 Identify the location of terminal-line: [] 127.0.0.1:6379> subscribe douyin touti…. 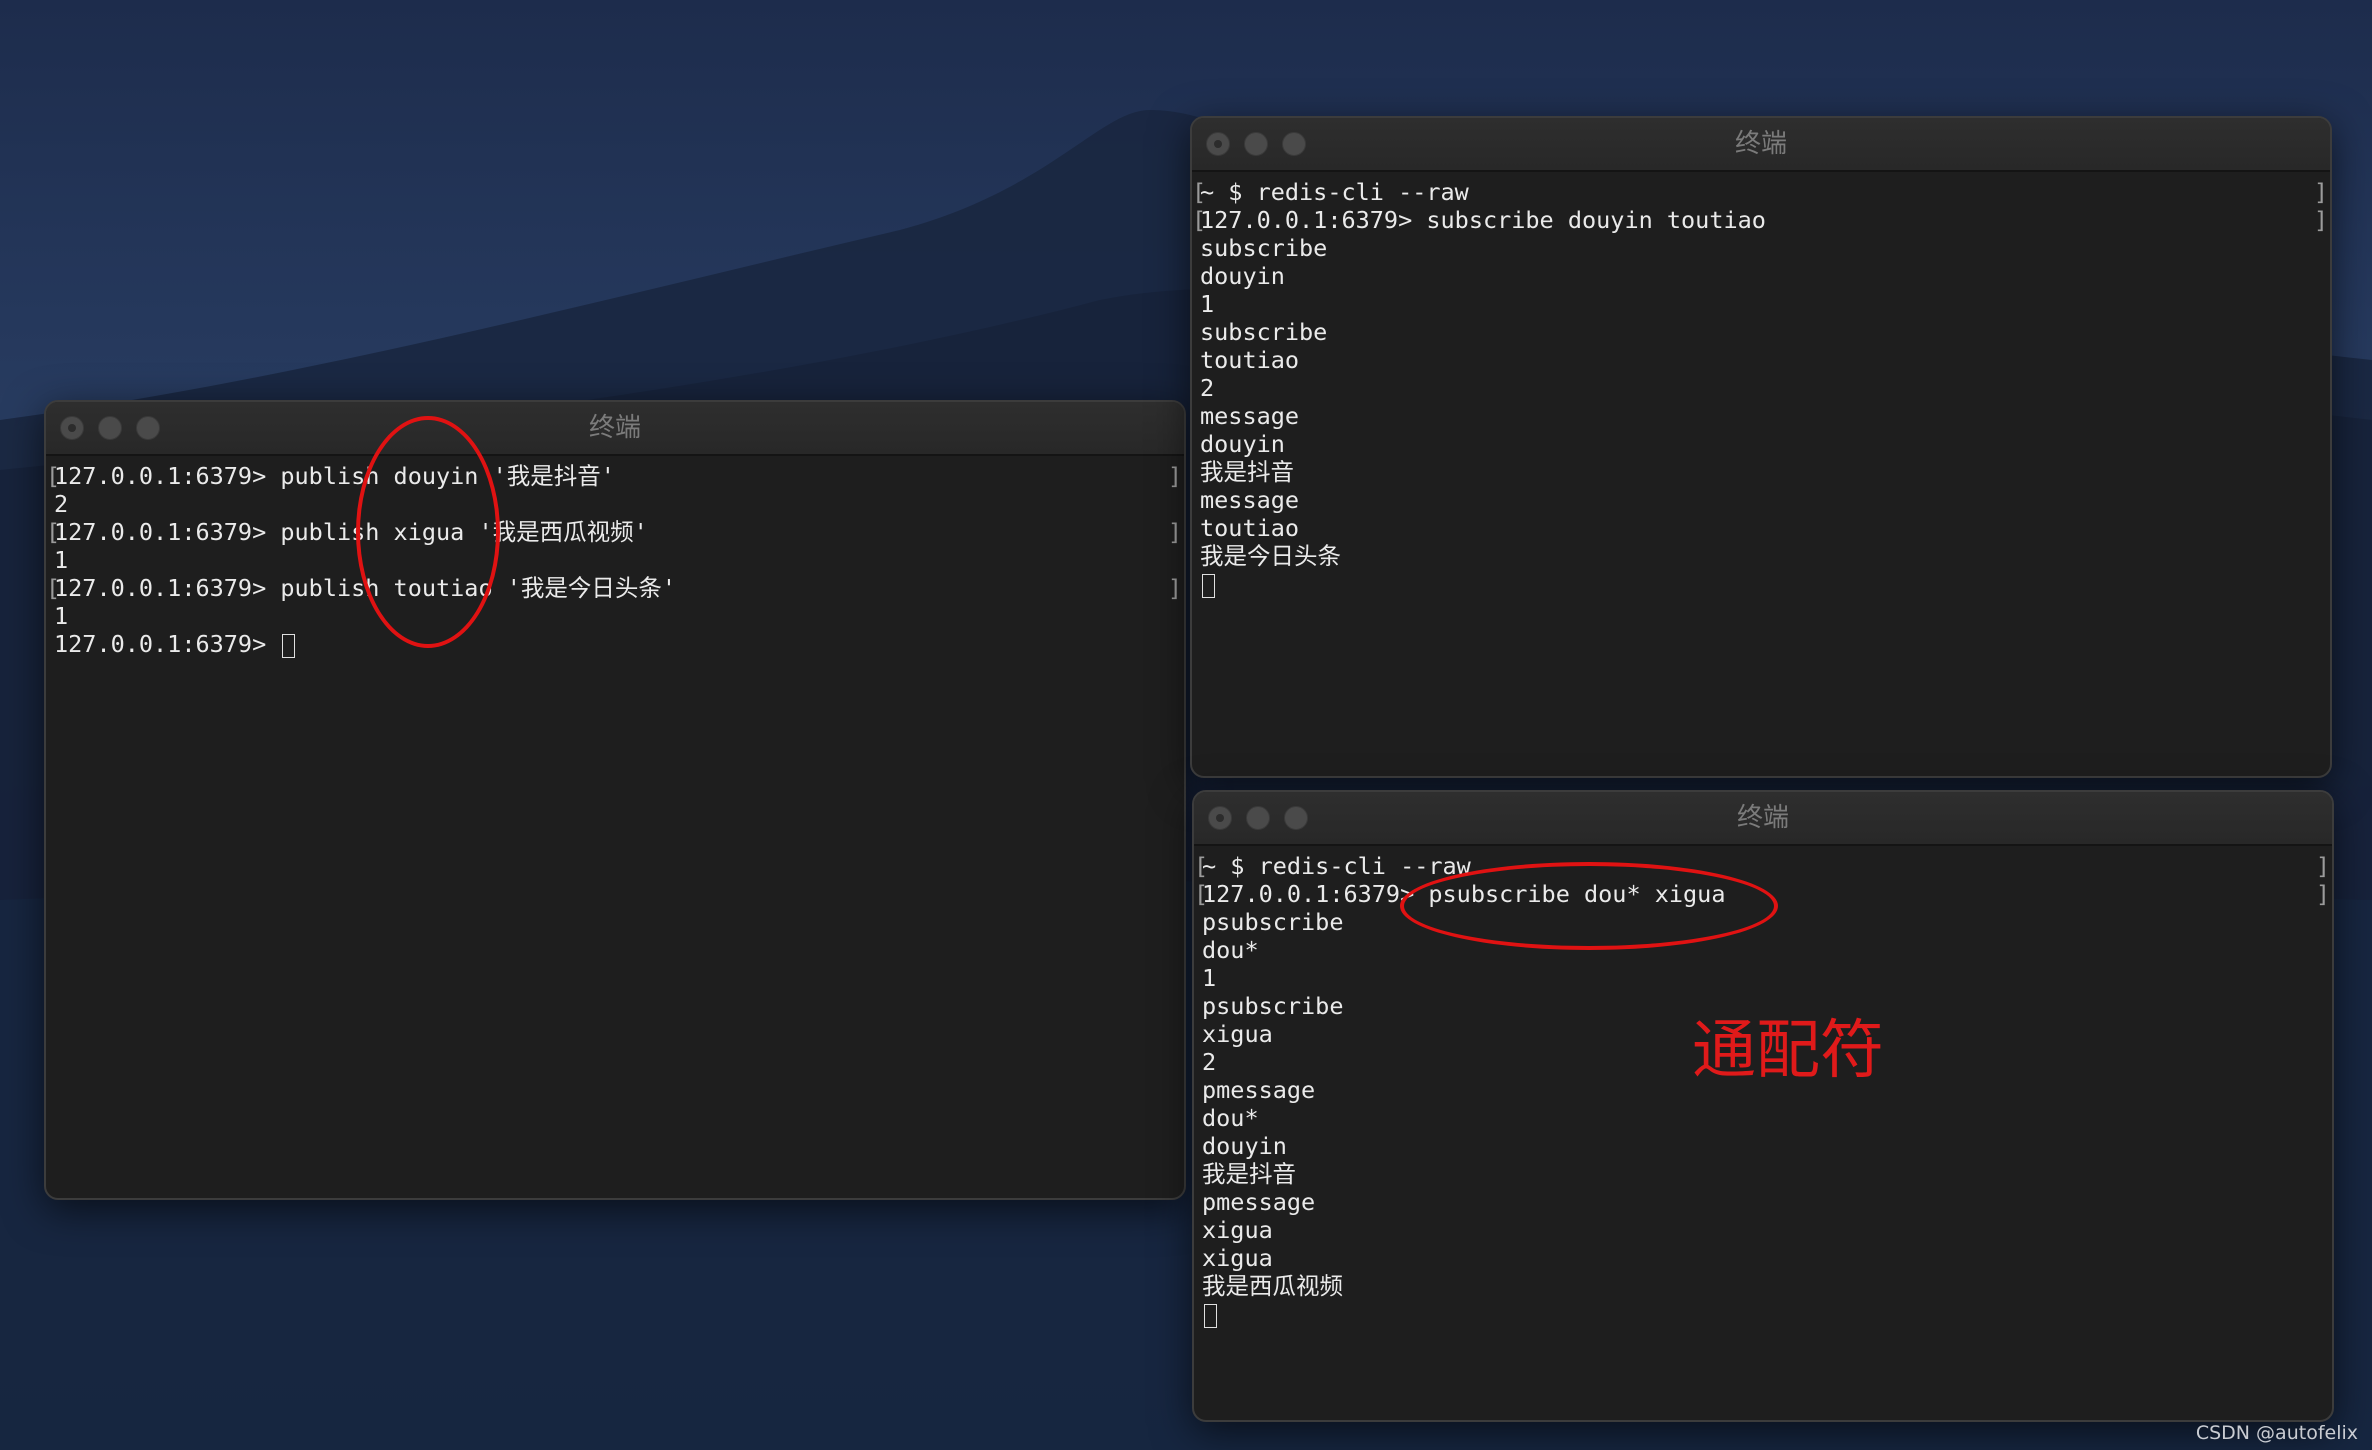
(1760, 220).